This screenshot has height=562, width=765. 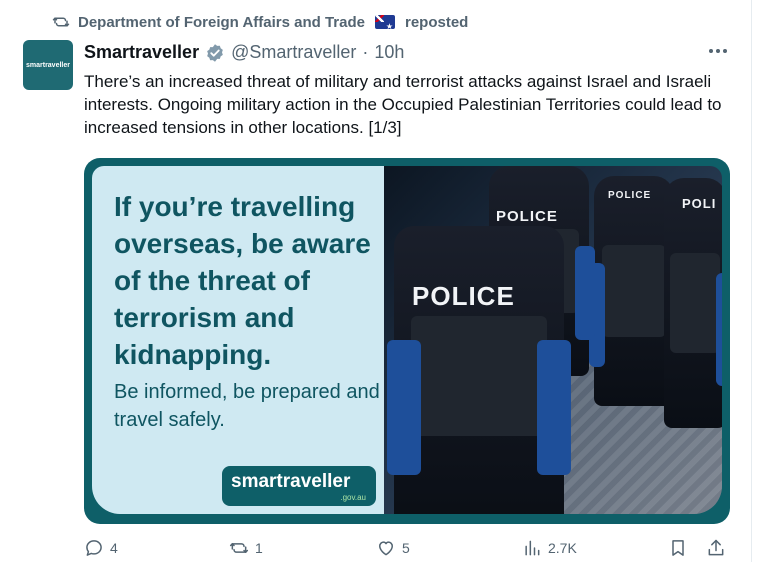 I want to click on like-count: 5, so click(x=406, y=548).